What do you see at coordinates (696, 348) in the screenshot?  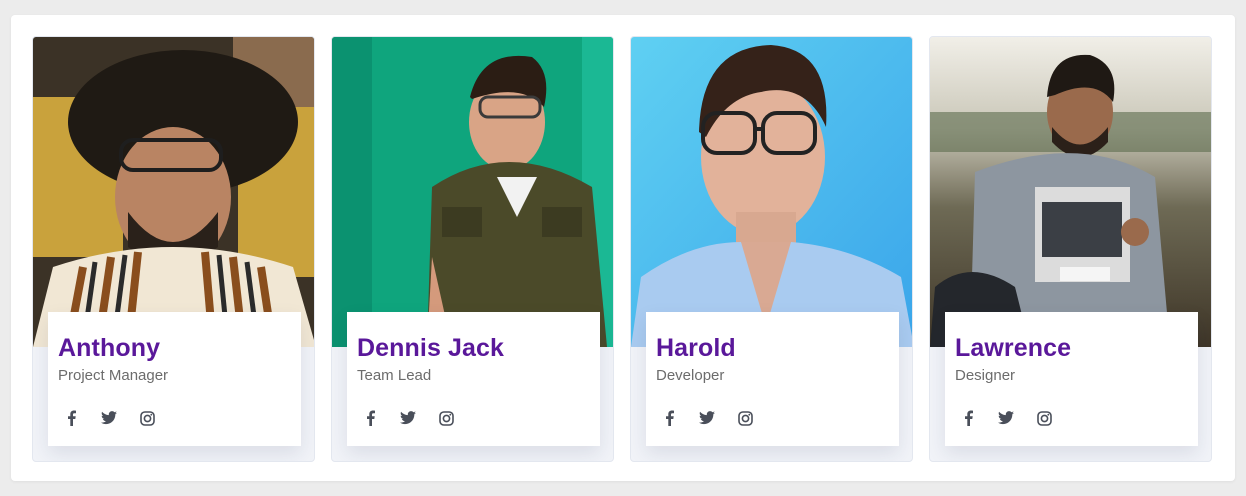 I see `member-name: Harold` at bounding box center [696, 348].